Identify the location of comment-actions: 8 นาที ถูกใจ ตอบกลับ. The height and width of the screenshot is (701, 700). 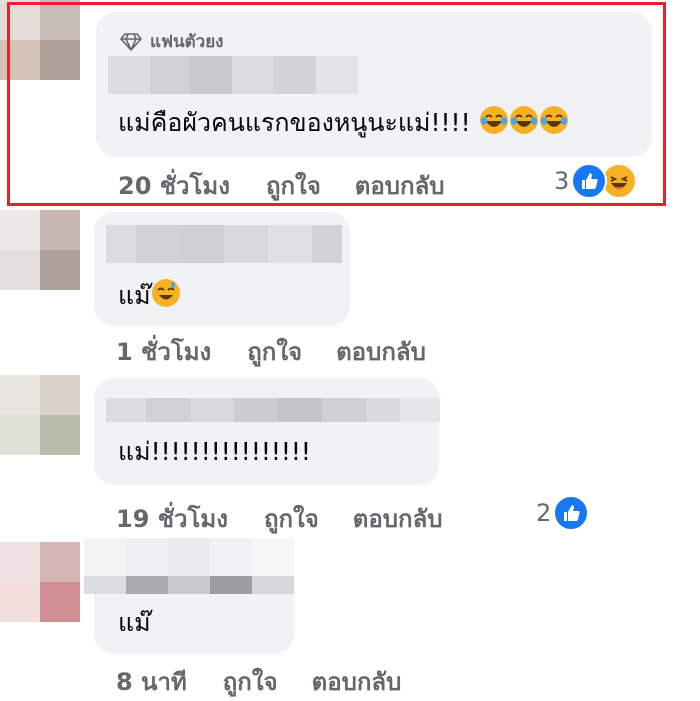
(258, 681).